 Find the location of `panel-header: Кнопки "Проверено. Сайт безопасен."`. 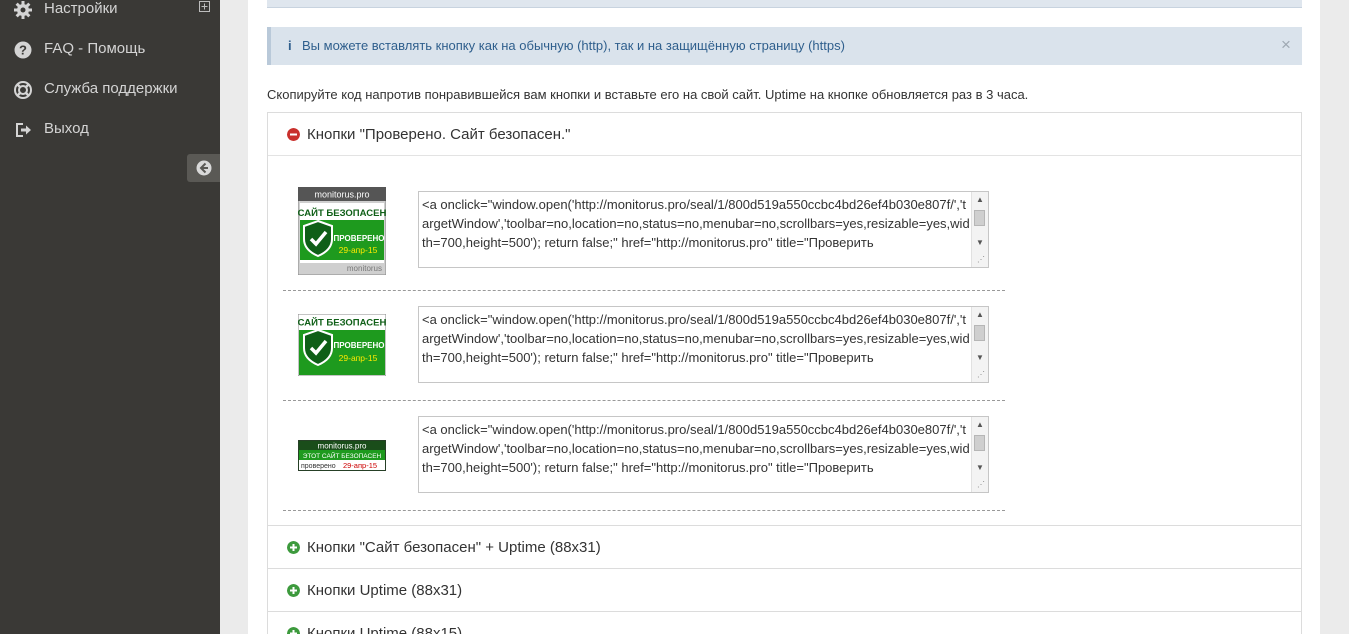

panel-header: Кнопки "Проверено. Сайт безопасен." is located at coordinates (784, 134).